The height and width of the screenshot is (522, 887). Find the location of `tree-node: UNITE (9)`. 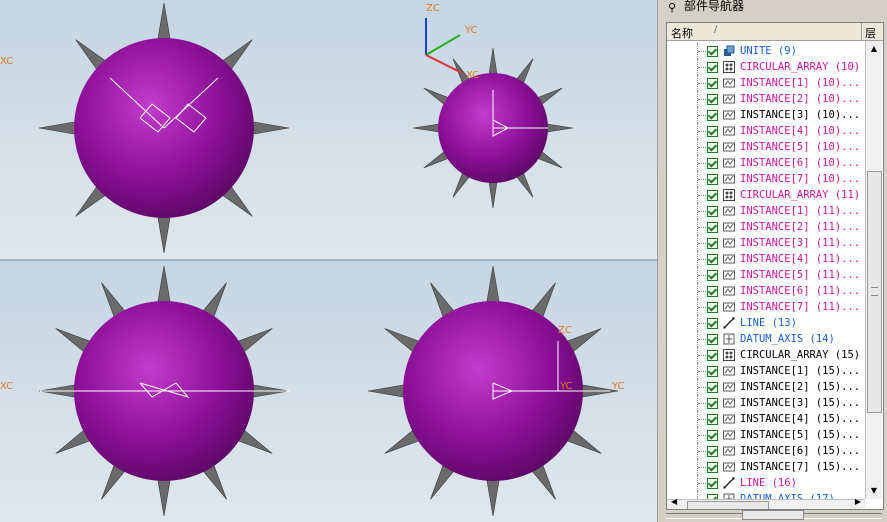

tree-node: UNITE (9) is located at coordinates (766, 51).